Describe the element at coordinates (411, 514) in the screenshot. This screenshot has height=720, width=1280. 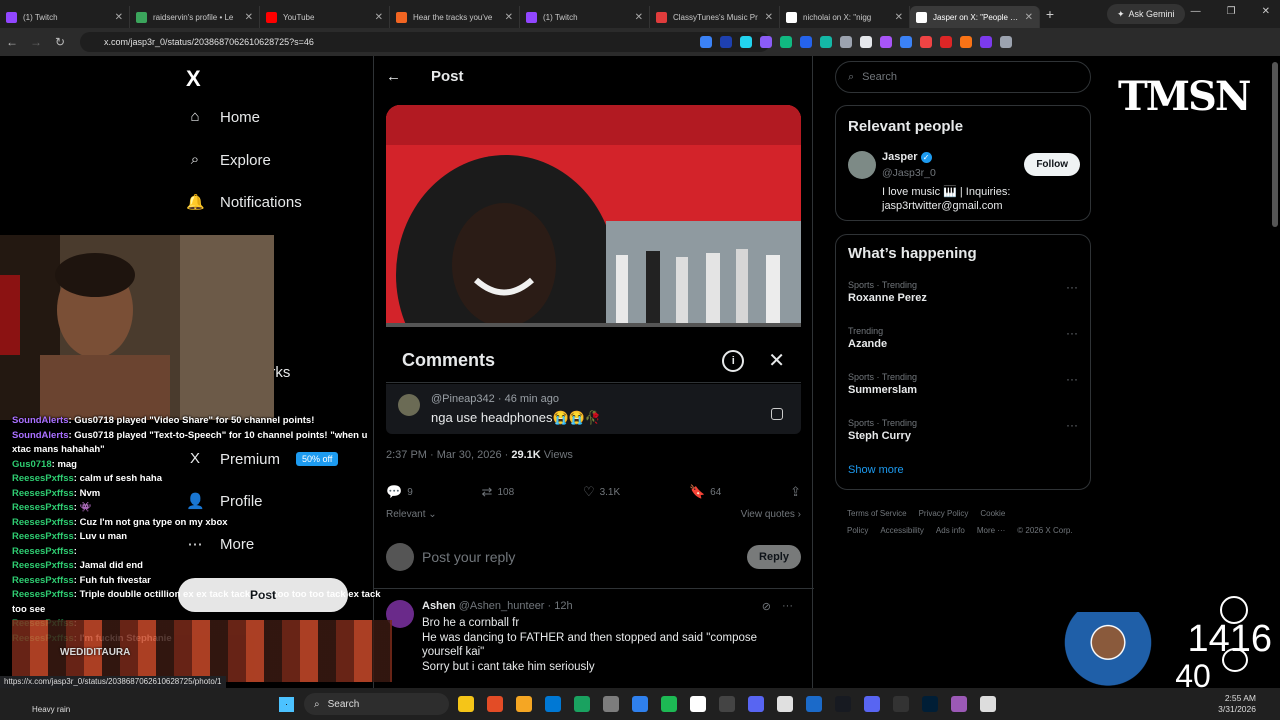
I see `relevant-dropdown: Relevant ⌄` at that location.